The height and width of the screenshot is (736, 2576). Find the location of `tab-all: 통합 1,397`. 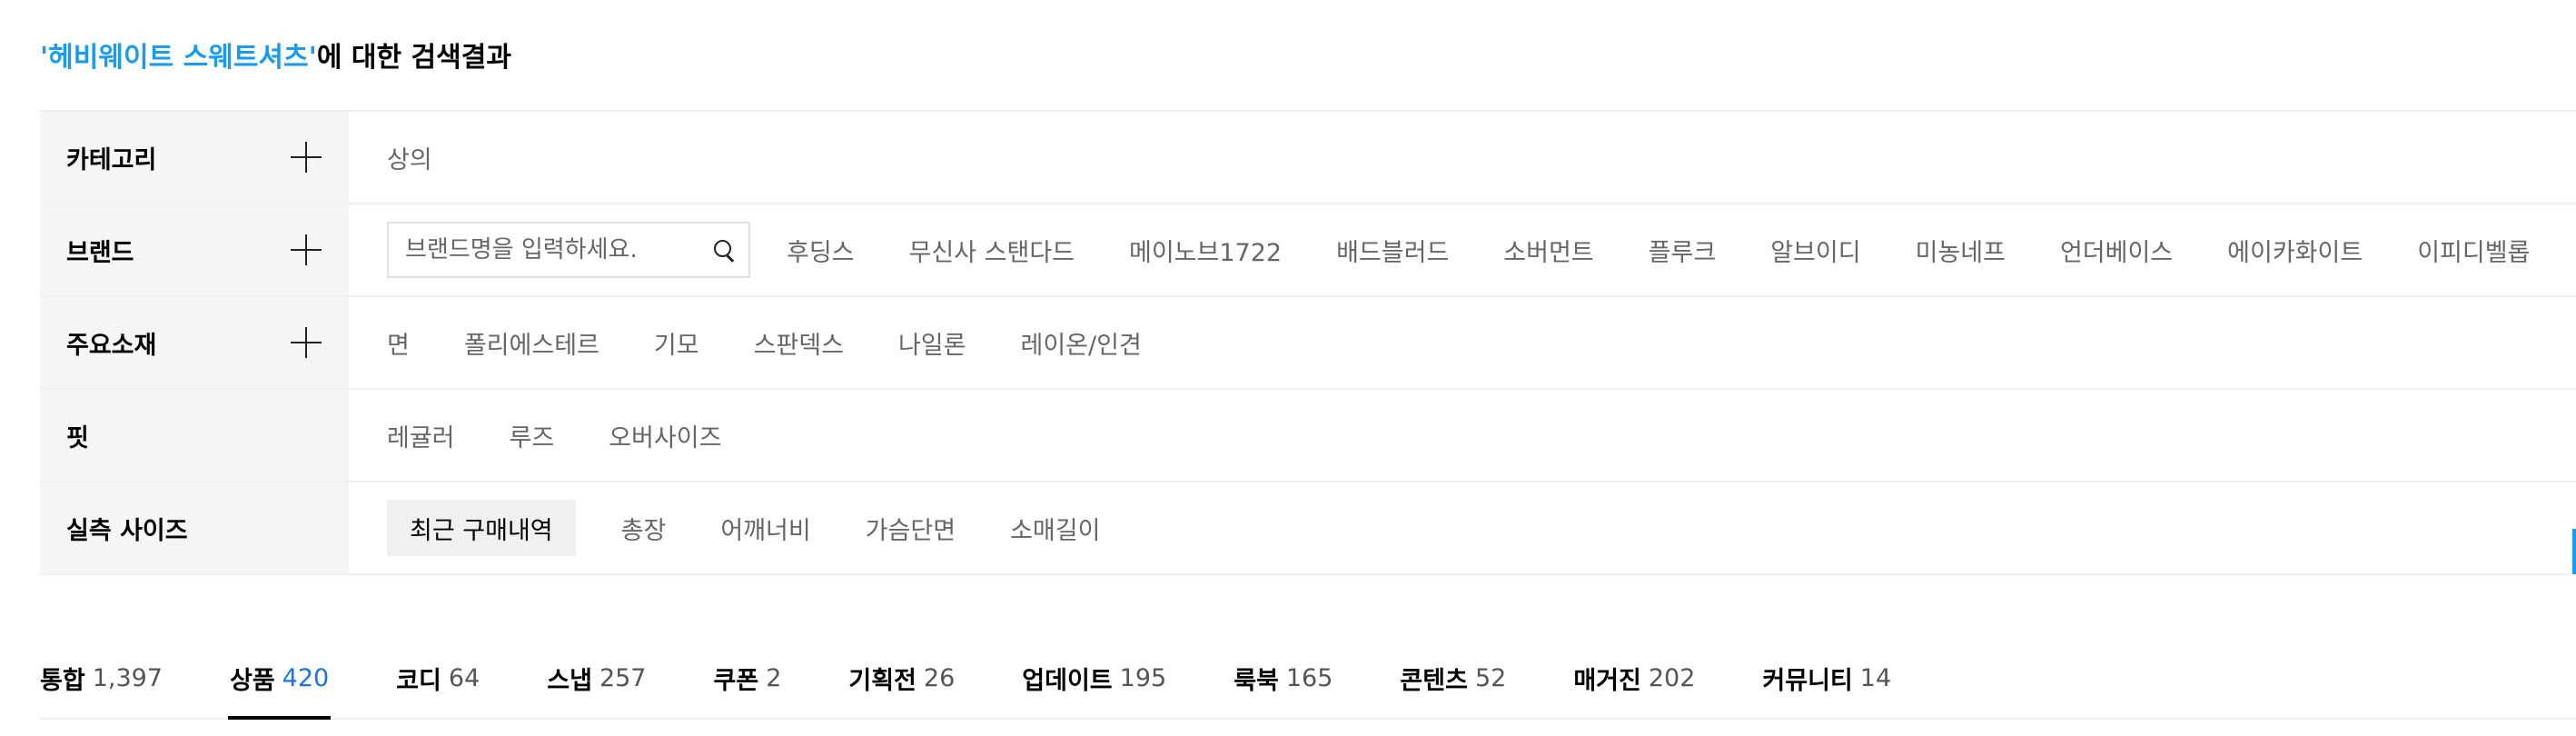

tab-all: 통합 1,397 is located at coordinates (101, 678).